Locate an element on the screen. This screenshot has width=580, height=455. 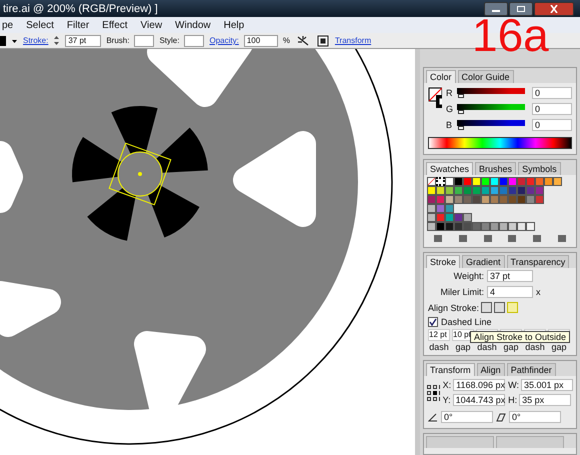
menu-item: View is located at coordinates (151, 25).